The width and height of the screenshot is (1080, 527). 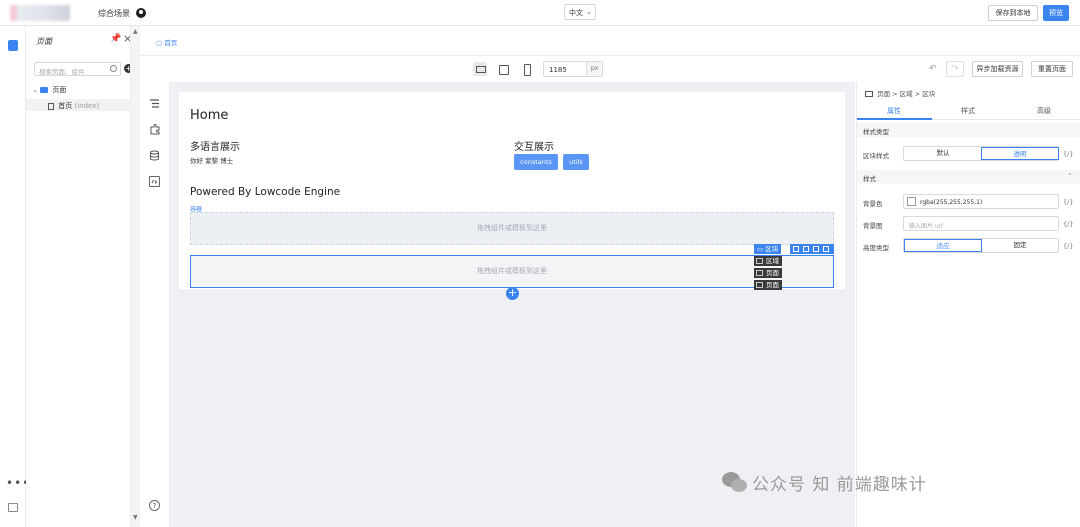 I want to click on bg-color-input: rgba(255,255,255,1), so click(x=981, y=201).